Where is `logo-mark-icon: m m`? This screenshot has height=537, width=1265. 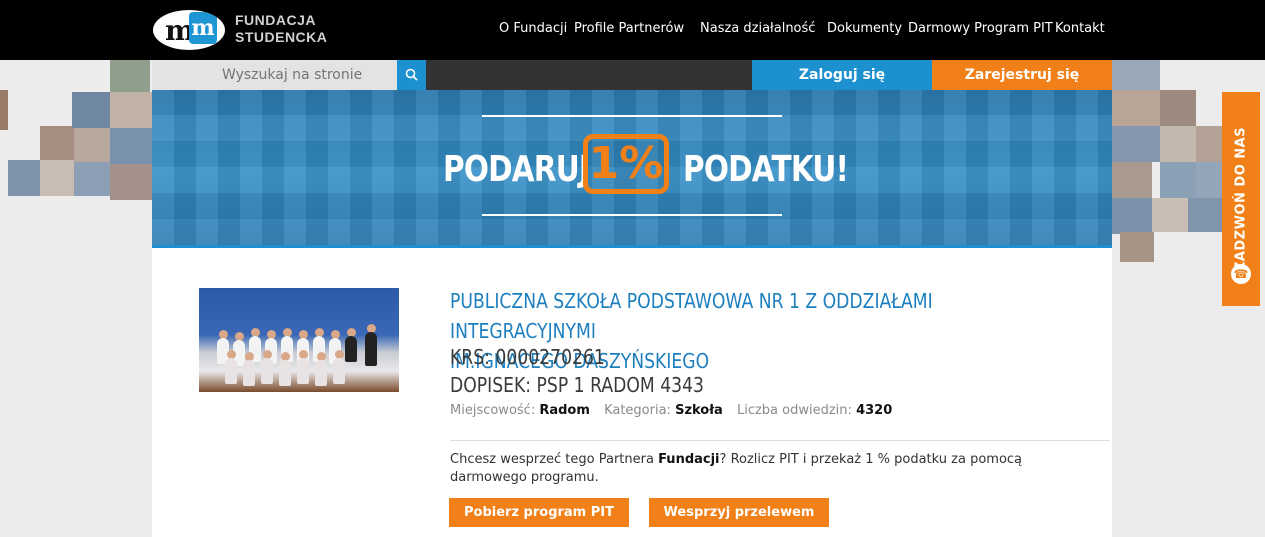 logo-mark-icon: m m is located at coordinates (189, 30).